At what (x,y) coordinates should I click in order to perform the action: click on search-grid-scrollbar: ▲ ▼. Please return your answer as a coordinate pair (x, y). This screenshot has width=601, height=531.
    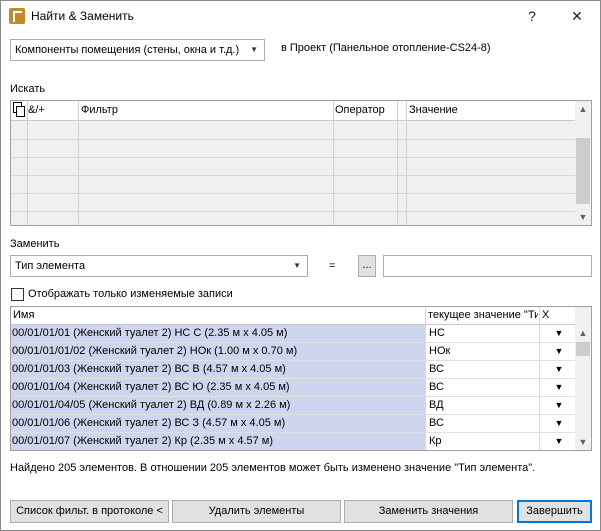
    Looking at the image, I should click on (583, 163).